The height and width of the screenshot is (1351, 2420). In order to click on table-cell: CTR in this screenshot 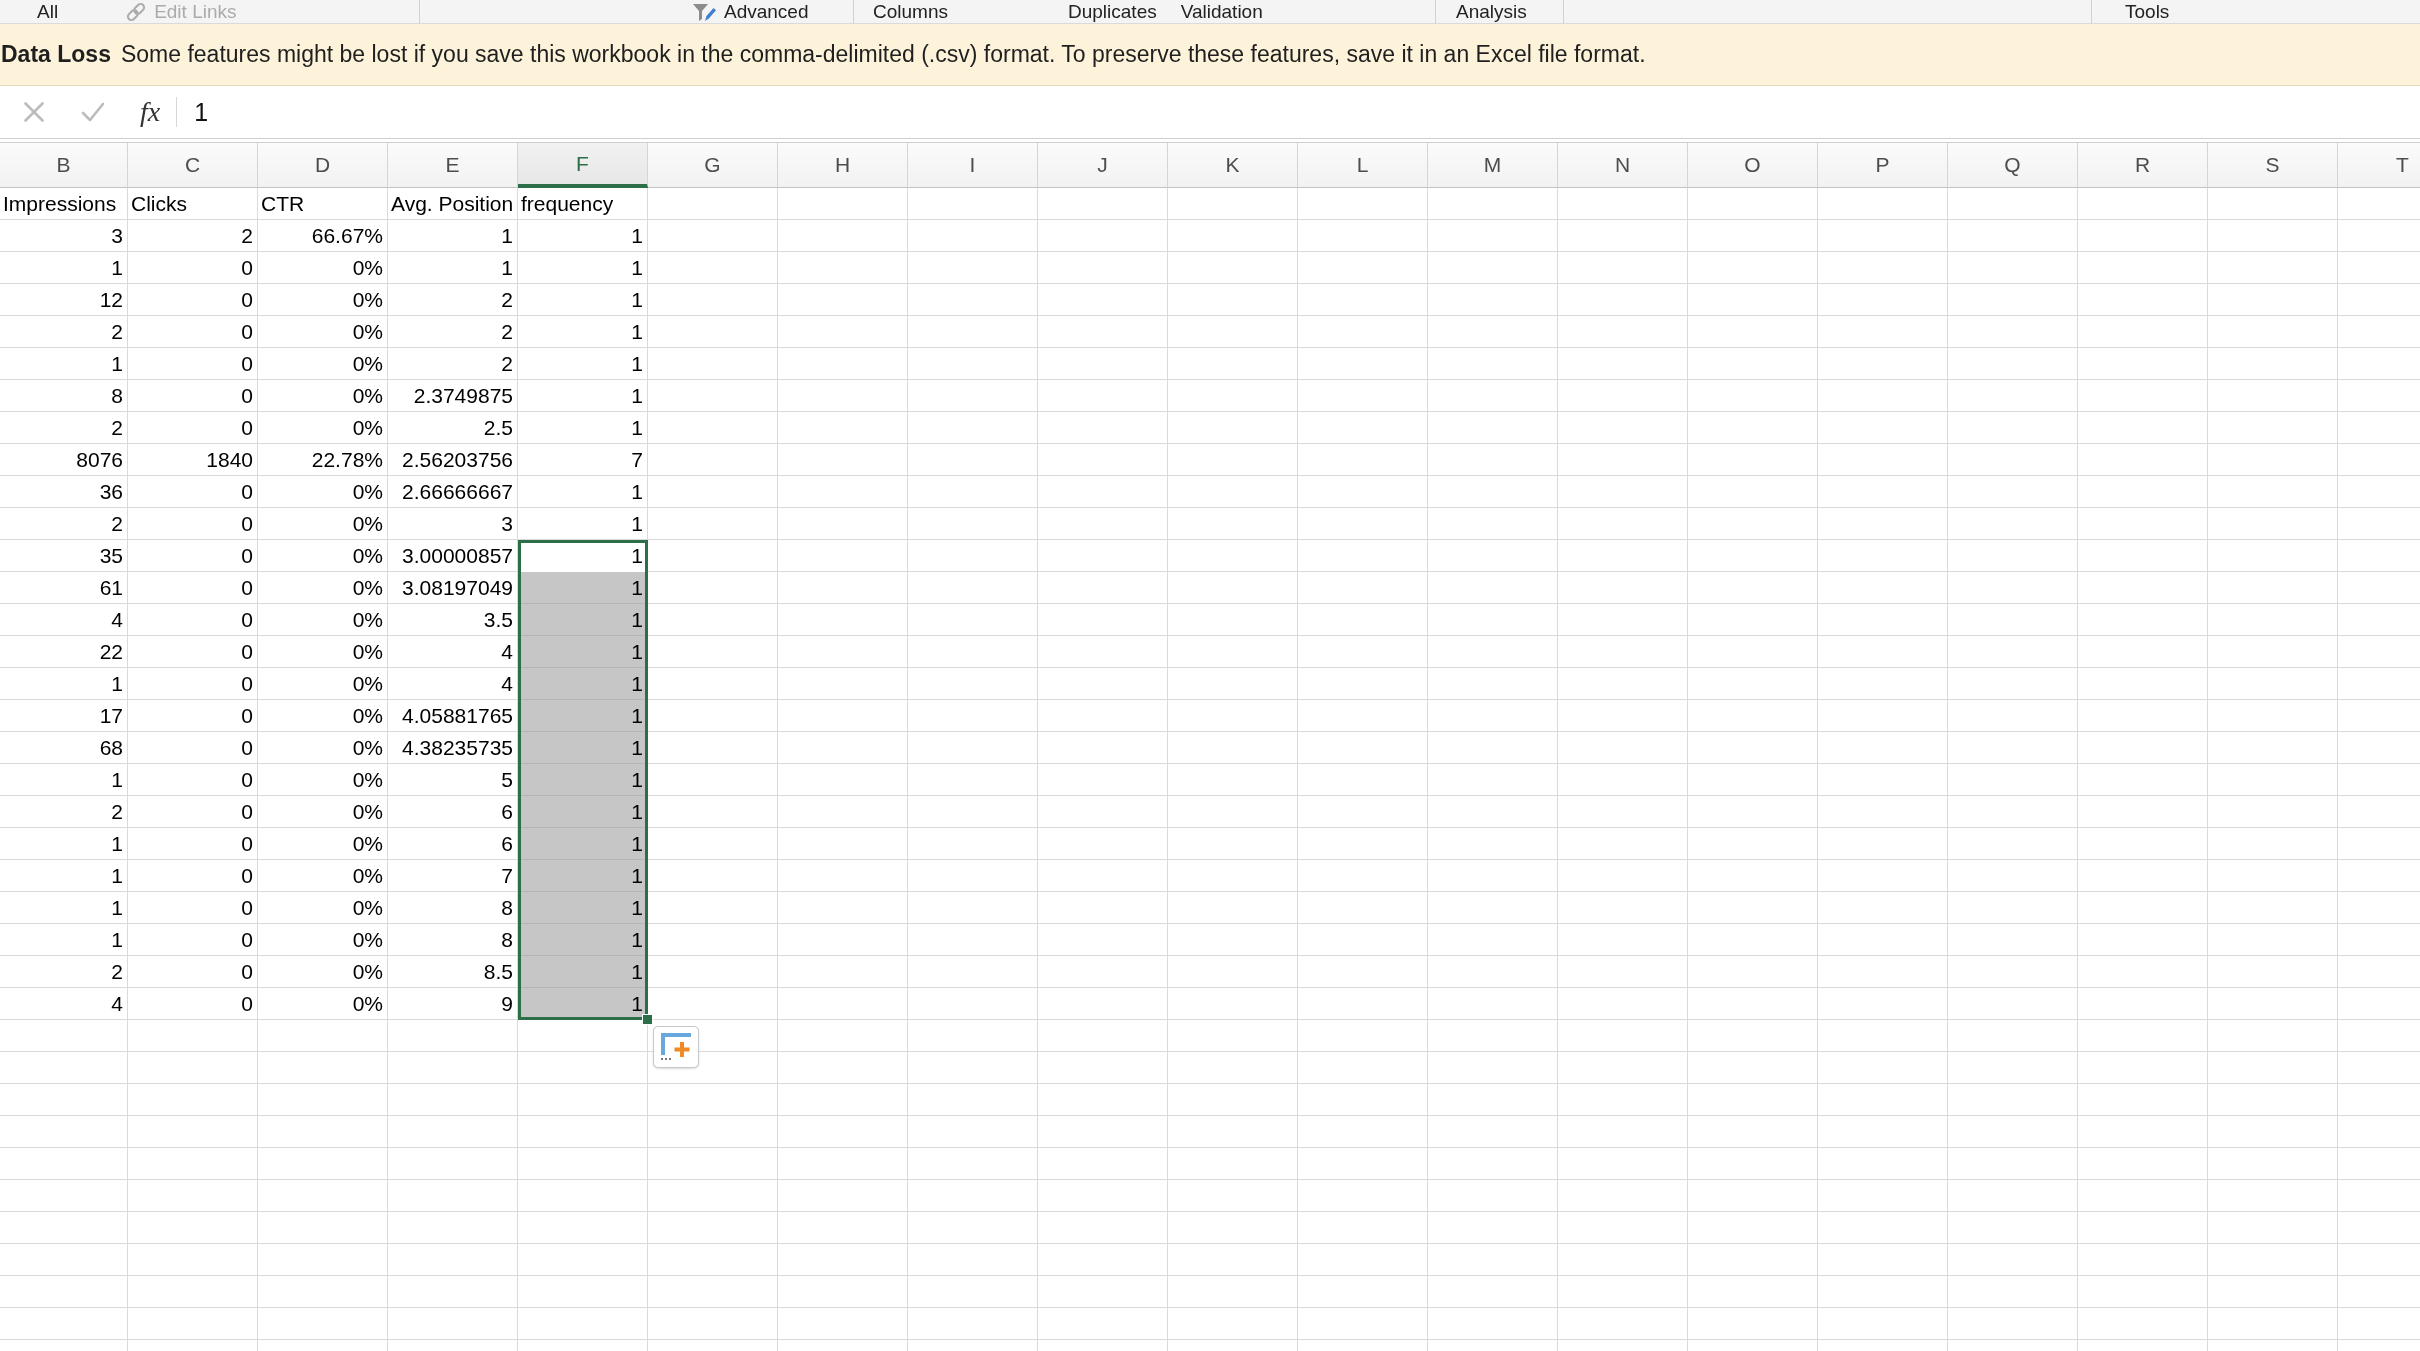, I will do `click(323, 204)`.